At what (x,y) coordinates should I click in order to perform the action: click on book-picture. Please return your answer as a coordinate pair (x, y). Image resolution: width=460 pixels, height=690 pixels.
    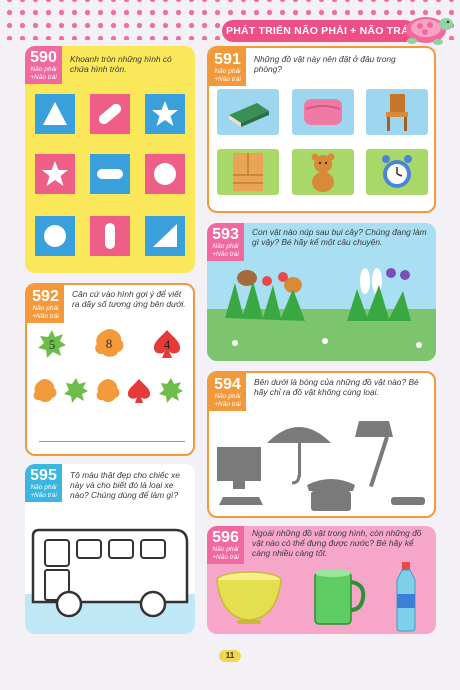
    Looking at the image, I should click on (248, 112).